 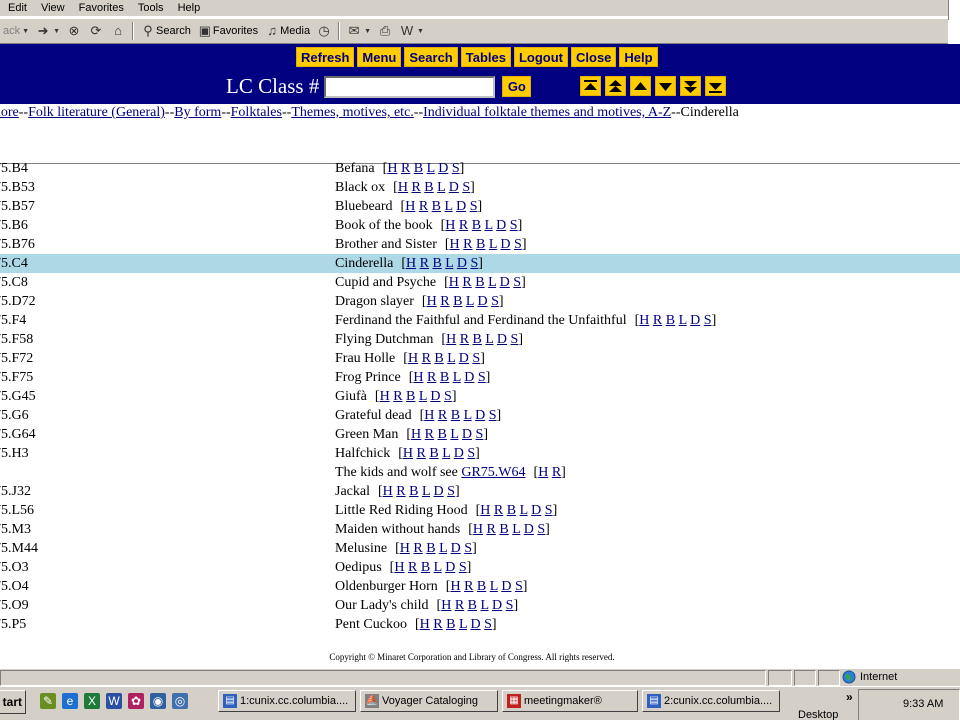 What do you see at coordinates (485, 57) in the screenshot?
I see `tables-button: Tables` at bounding box center [485, 57].